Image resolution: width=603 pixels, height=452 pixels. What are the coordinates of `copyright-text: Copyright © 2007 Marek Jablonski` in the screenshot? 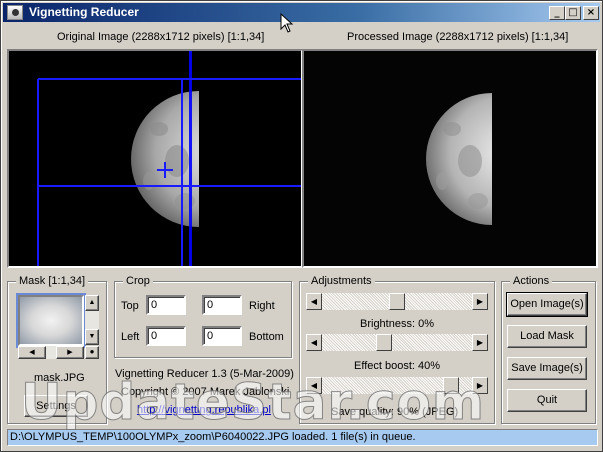 It's located at (205, 392).